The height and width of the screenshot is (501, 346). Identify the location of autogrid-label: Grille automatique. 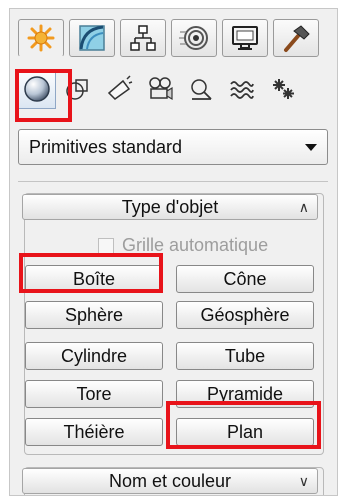
(195, 245).